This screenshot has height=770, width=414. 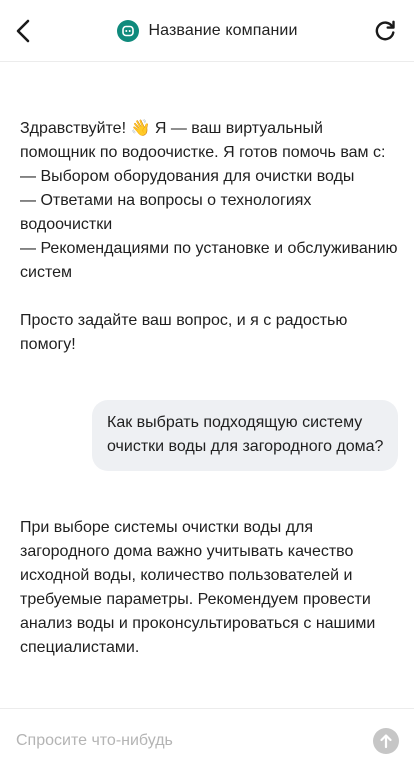 I want to click on chevron-left-icon, so click(x=23, y=31).